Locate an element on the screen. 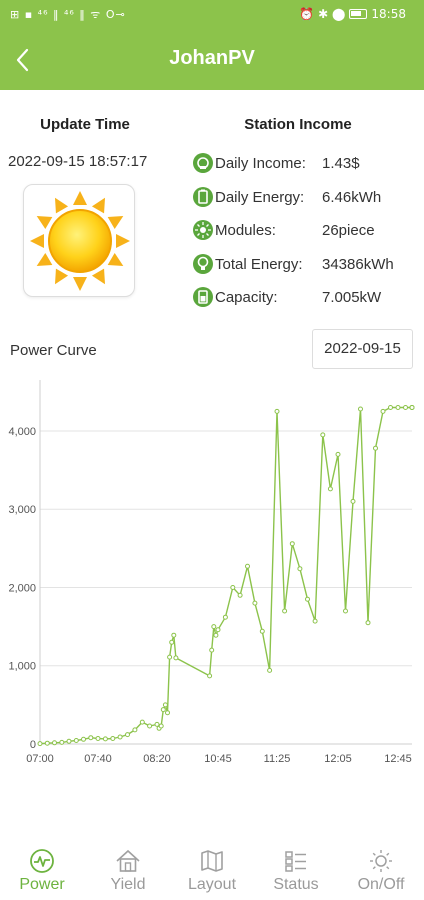 The height and width of the screenshot is (900, 424). date-picker: 2022-09-15 is located at coordinates (362, 349).